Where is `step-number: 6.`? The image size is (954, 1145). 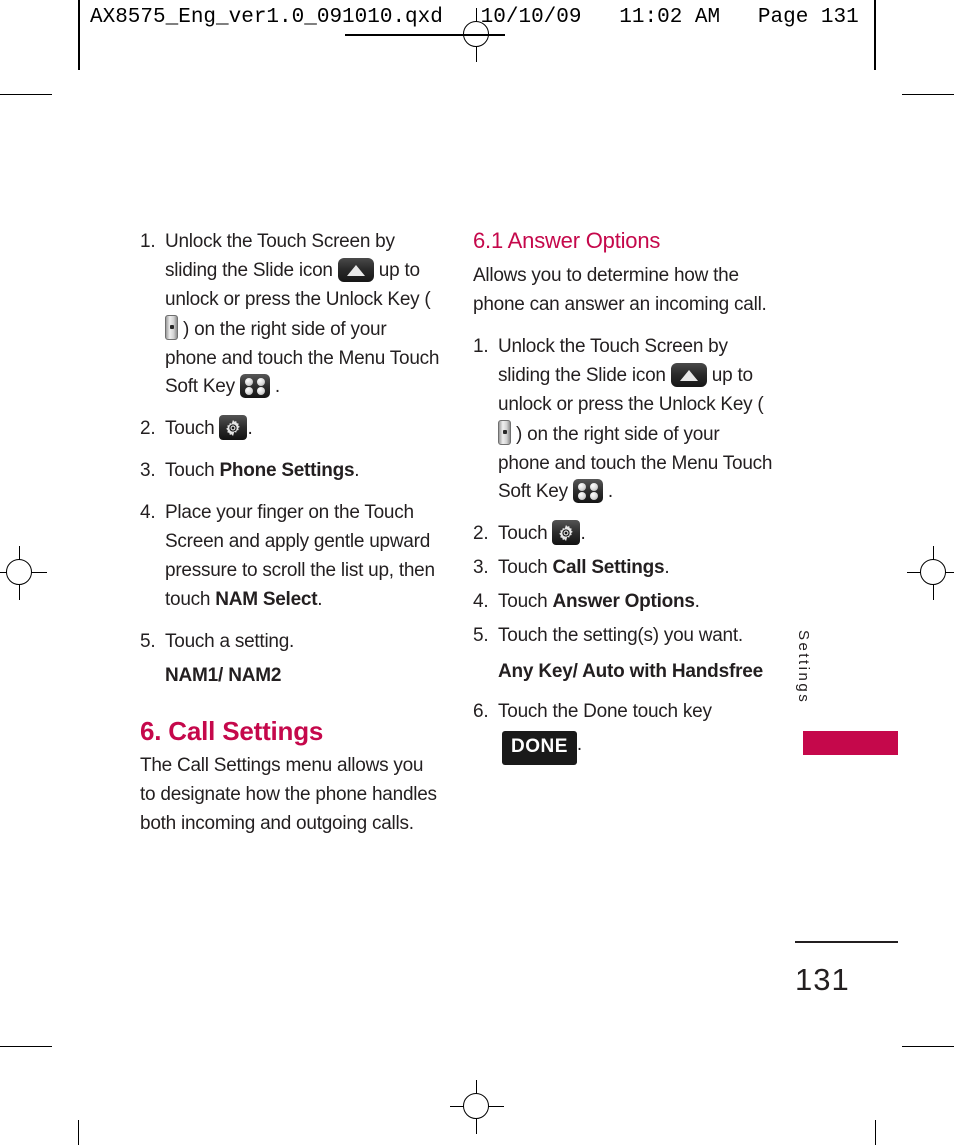
step-number: 6. is located at coordinates (481, 712).